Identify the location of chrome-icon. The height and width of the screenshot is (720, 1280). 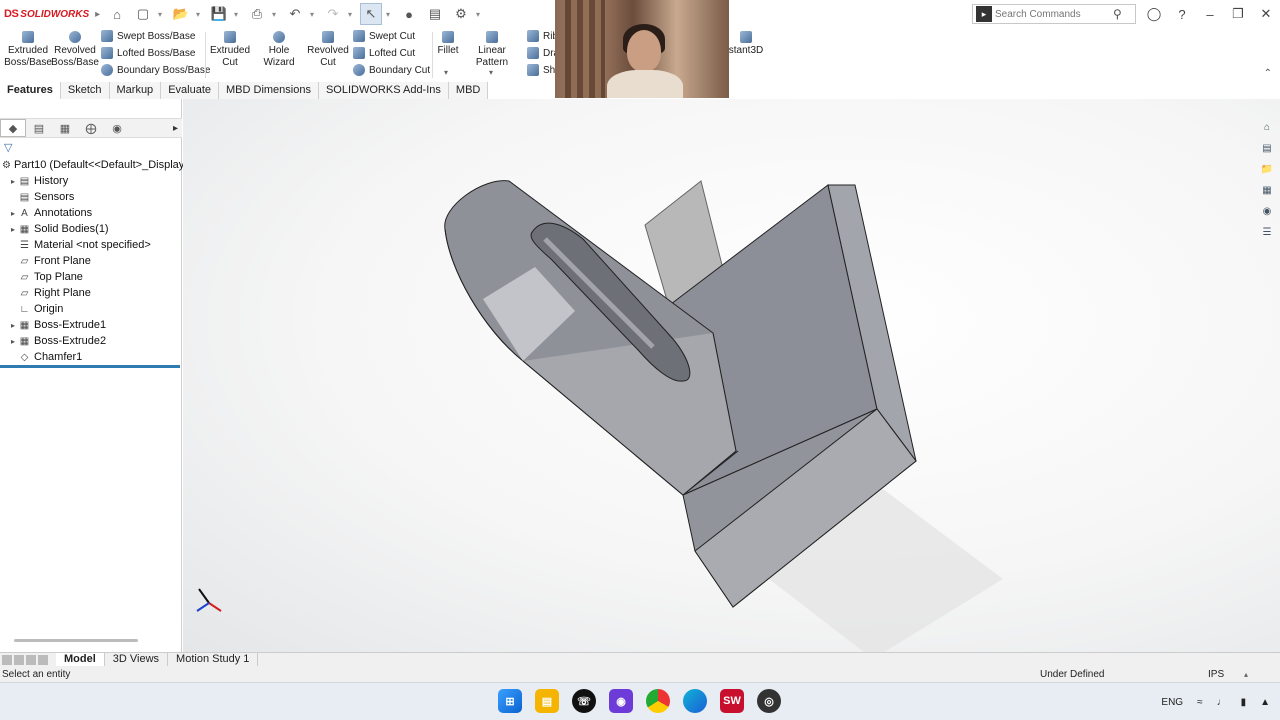
(658, 701).